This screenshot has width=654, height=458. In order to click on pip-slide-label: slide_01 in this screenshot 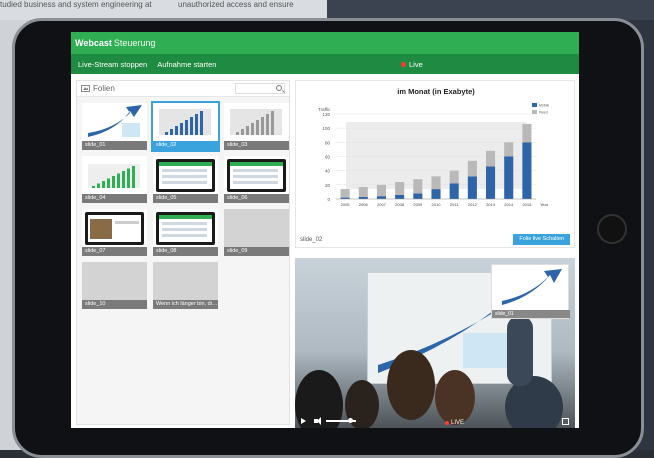, I will do `click(531, 314)`.